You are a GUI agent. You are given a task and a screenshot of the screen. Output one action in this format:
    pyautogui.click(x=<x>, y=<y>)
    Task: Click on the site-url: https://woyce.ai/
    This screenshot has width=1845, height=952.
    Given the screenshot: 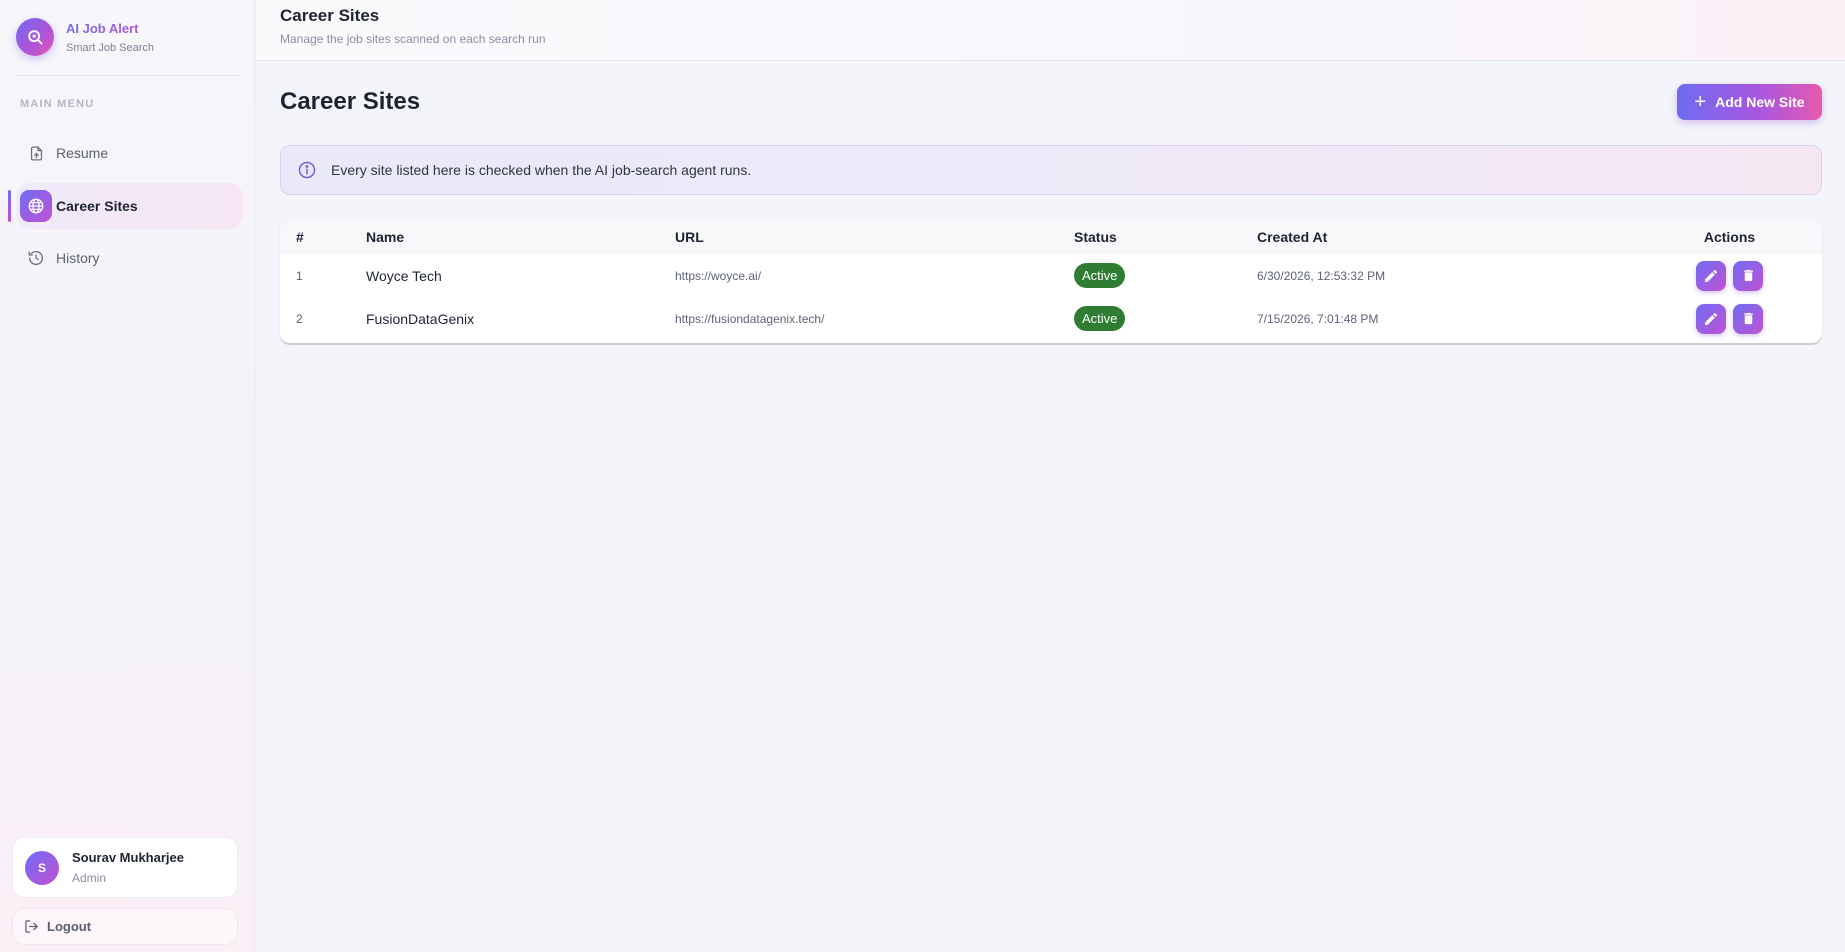 What is the action you would take?
    pyautogui.click(x=874, y=275)
    